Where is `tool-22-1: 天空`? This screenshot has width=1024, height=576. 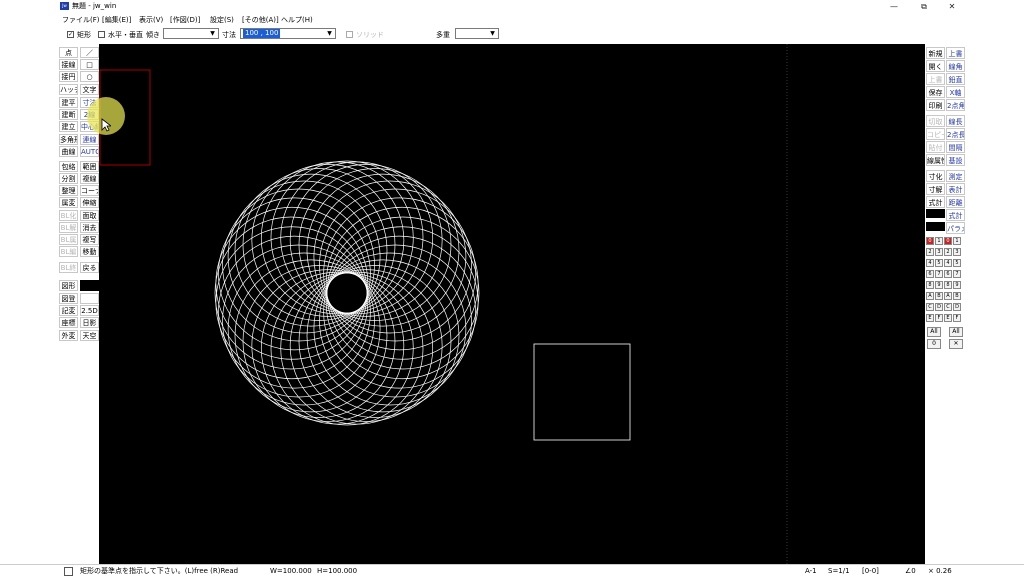
tool-22-1: 天空 is located at coordinates (89, 335).